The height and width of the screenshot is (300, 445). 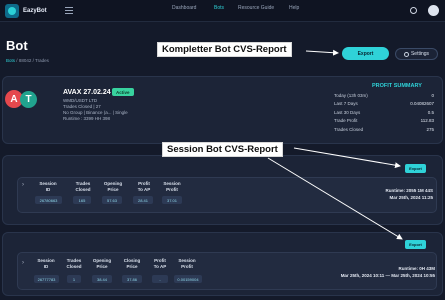 What do you see at coordinates (322, 52) in the screenshot?
I see `arrow-to-export` at bounding box center [322, 52].